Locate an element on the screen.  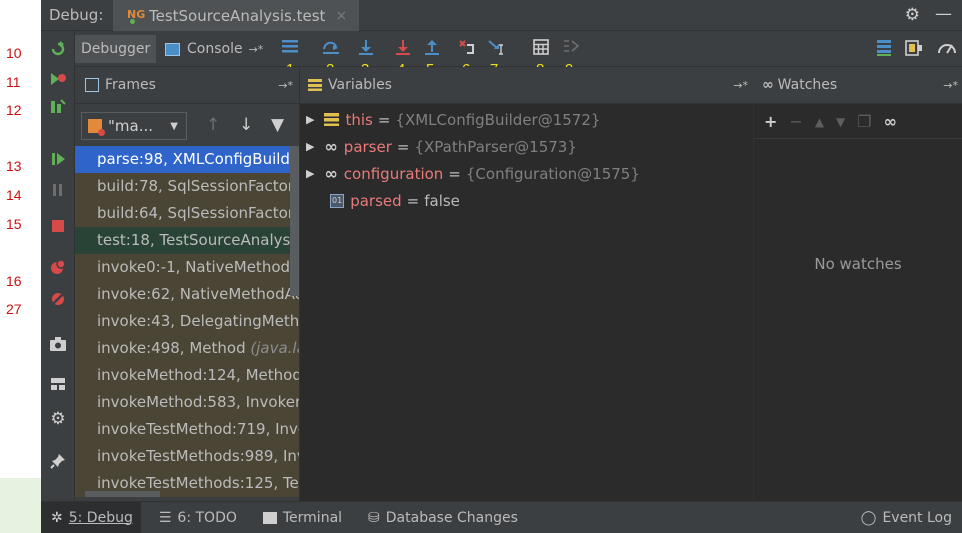
duplicate-watch-icon: ❐ is located at coordinates (864, 121).